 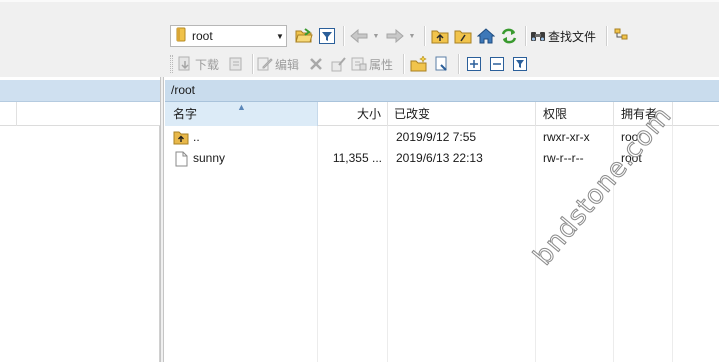 I want to click on open-folder-icon, so click(x=304, y=35).